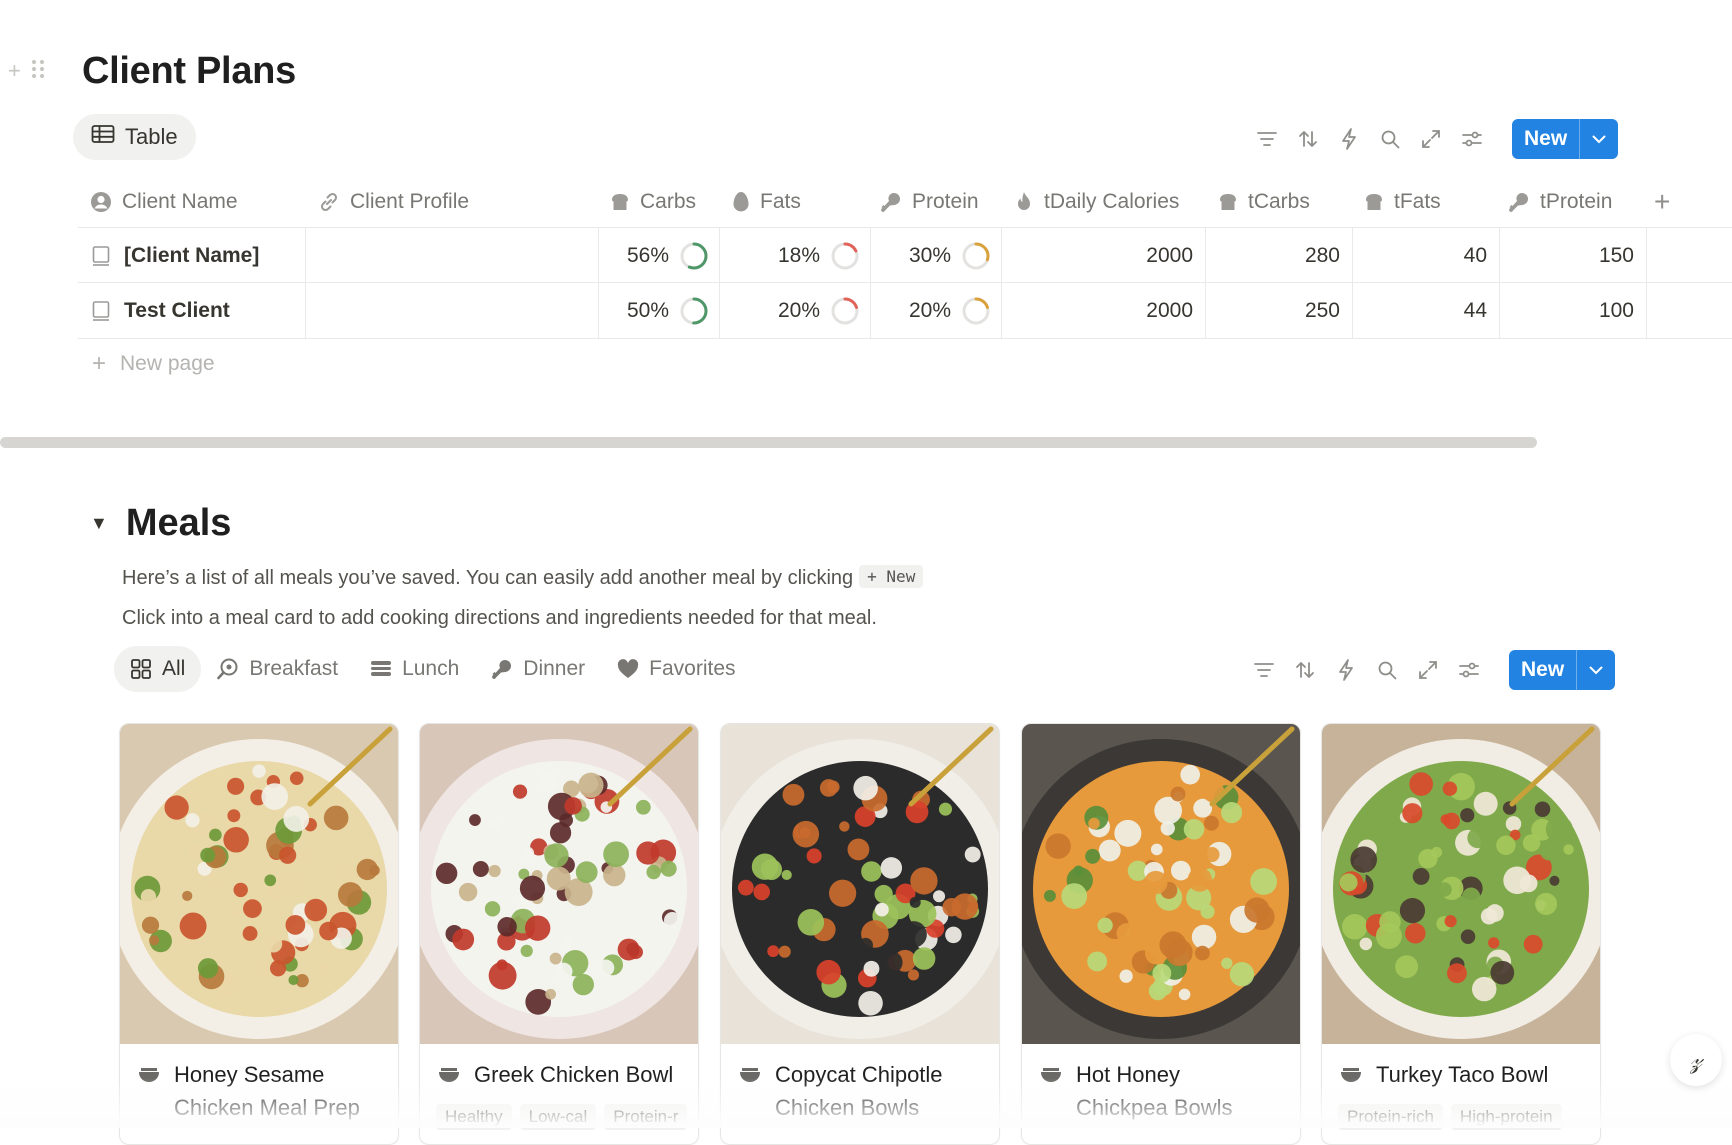  I want to click on protein-value: 20%, so click(929, 310).